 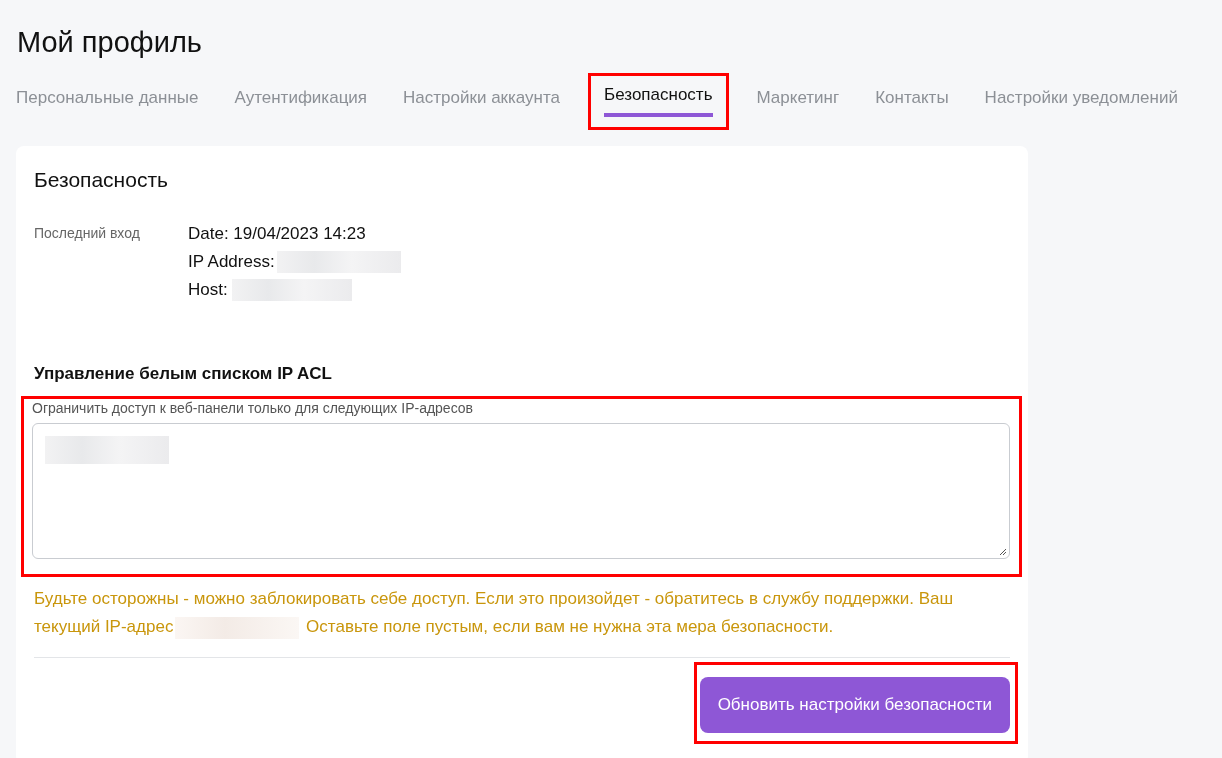 I want to click on field-label: Ограничить доступ к веб-панели только для следующих IP-адресов, so click(x=253, y=408).